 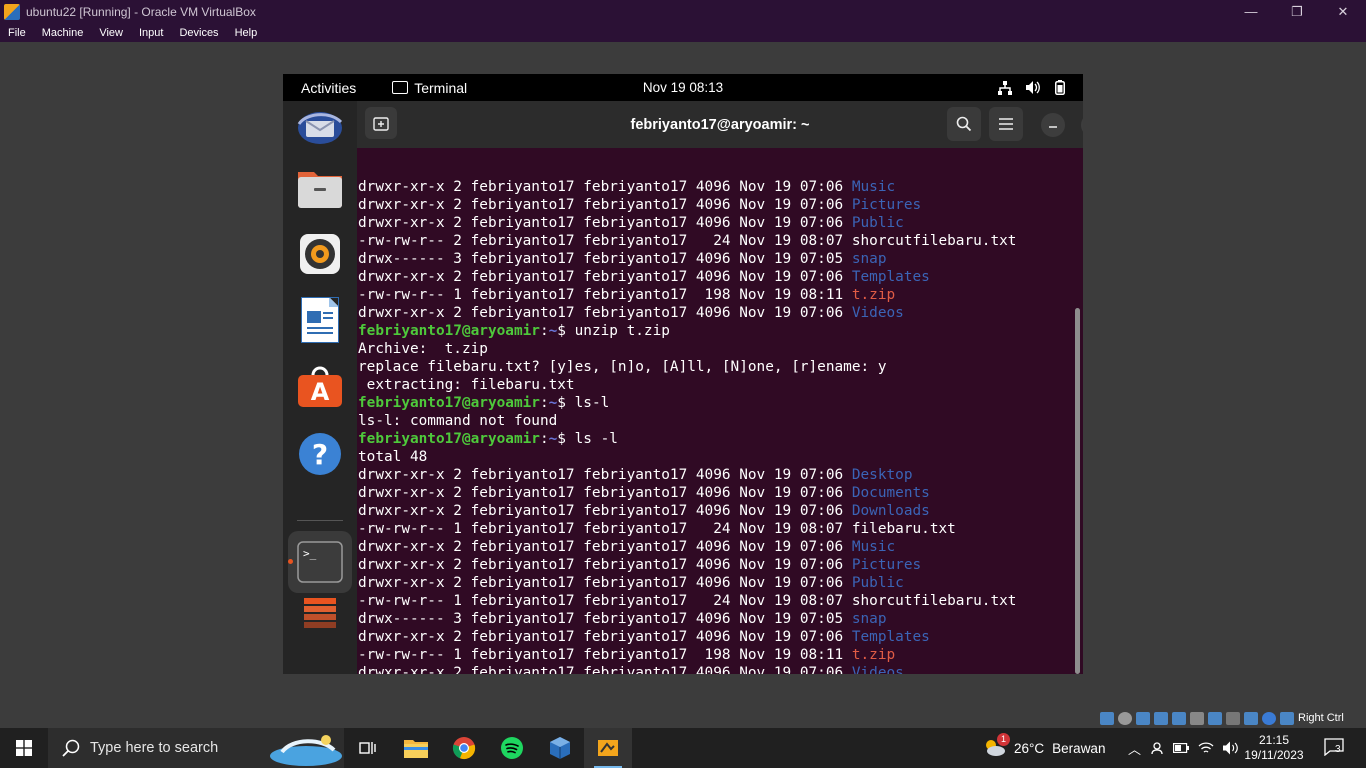 I want to click on task-view-button, so click(x=368, y=748).